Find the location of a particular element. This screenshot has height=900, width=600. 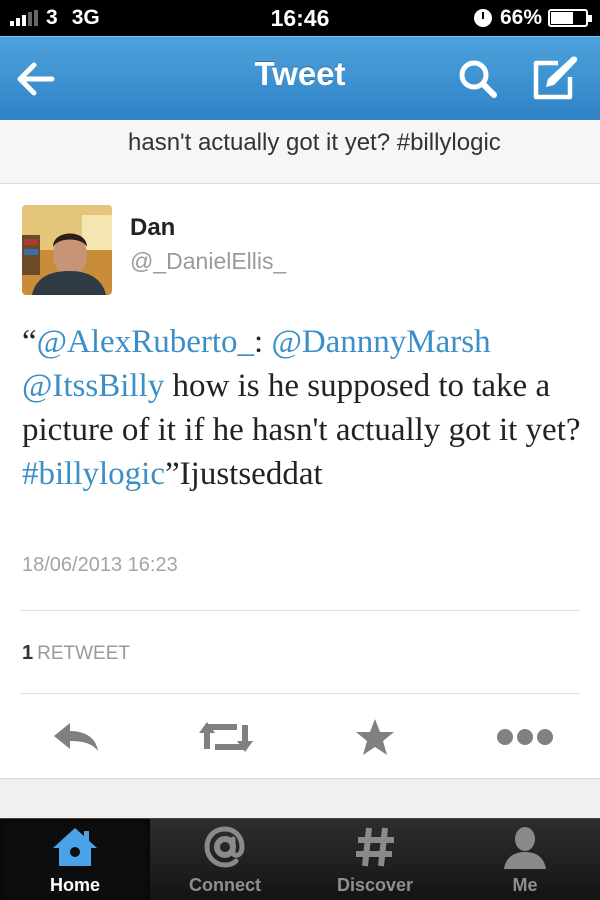

tab-bar: Home Connect Discover Me is located at coordinates (300, 859).